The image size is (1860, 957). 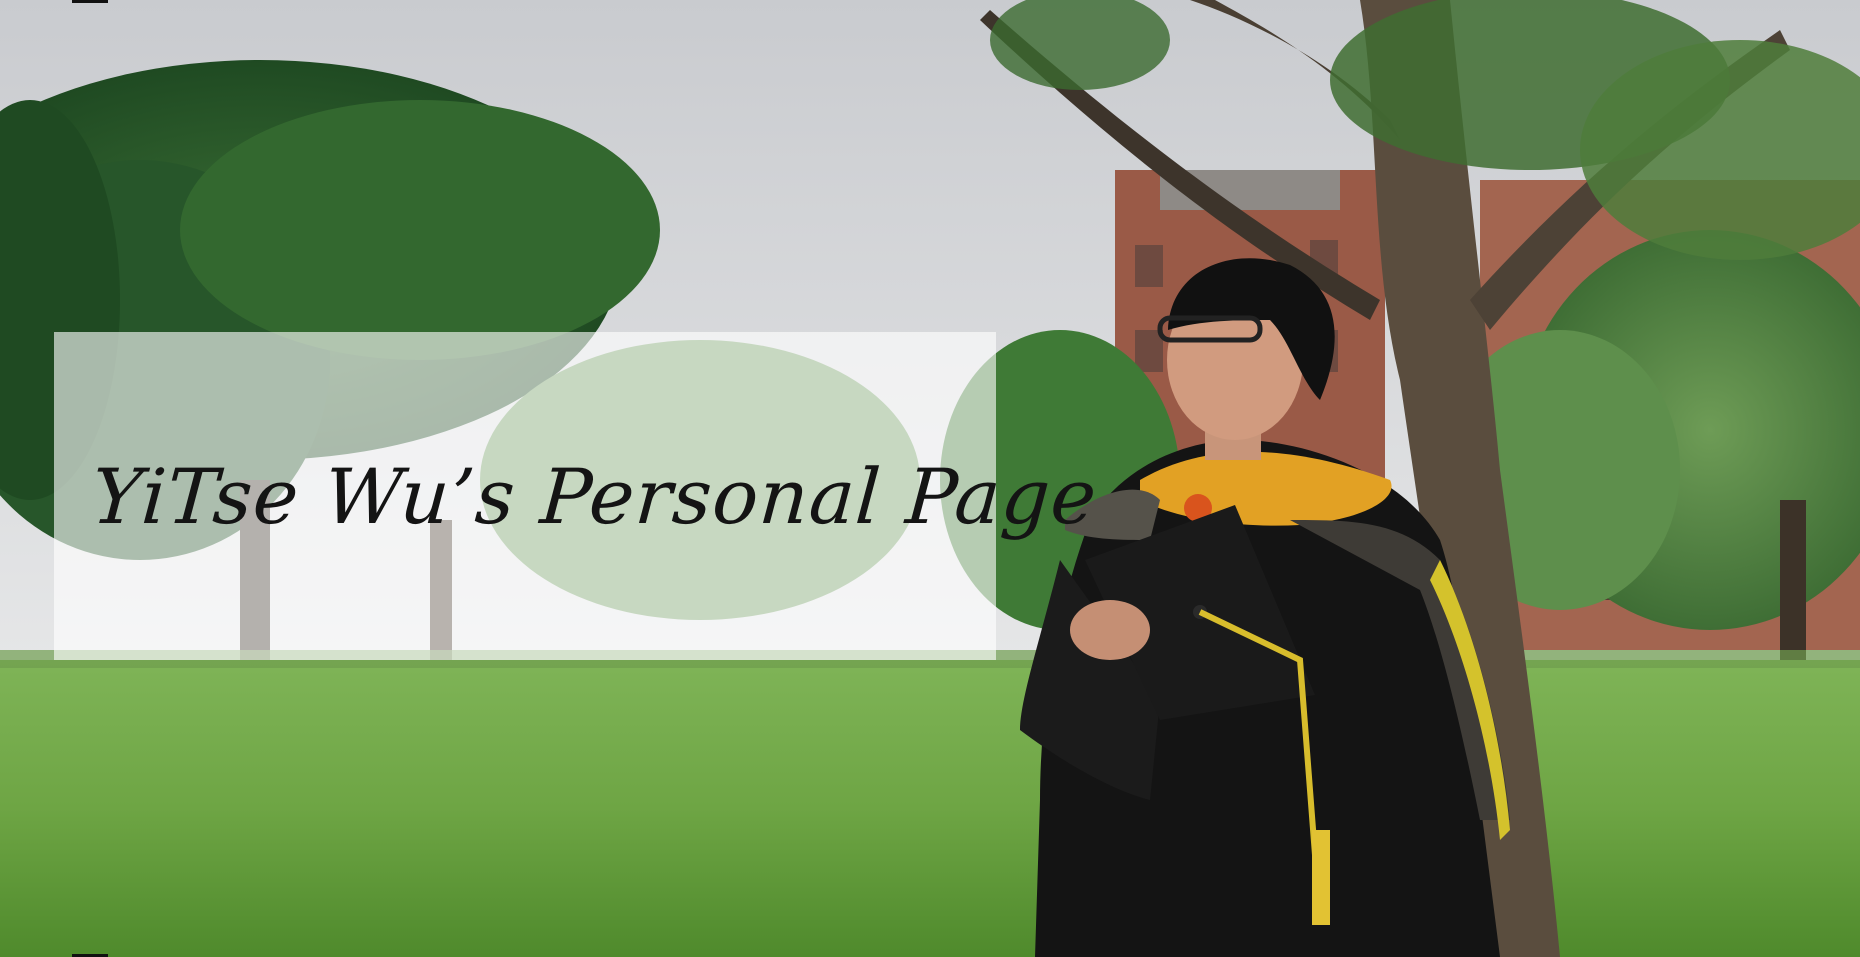 What do you see at coordinates (90, 1) in the screenshot?
I see `top-edge-marker` at bounding box center [90, 1].